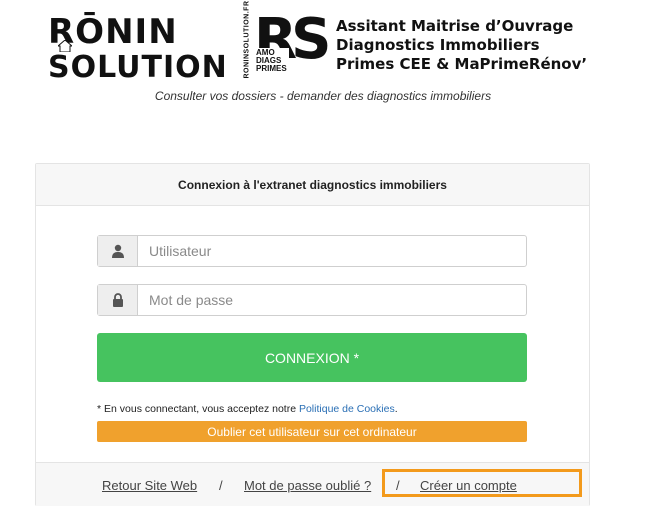 This screenshot has height=531, width=646. Describe the element at coordinates (347, 409) in the screenshot. I see `cookie-policy-link: Politique de Cookies` at that location.